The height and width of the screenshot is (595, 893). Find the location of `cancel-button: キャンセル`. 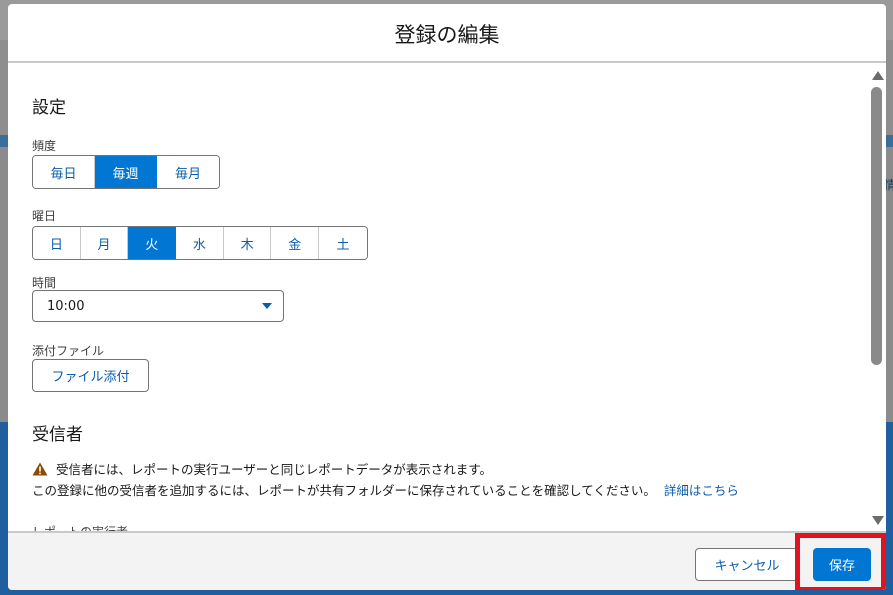

cancel-button: キャンセル is located at coordinates (747, 564).